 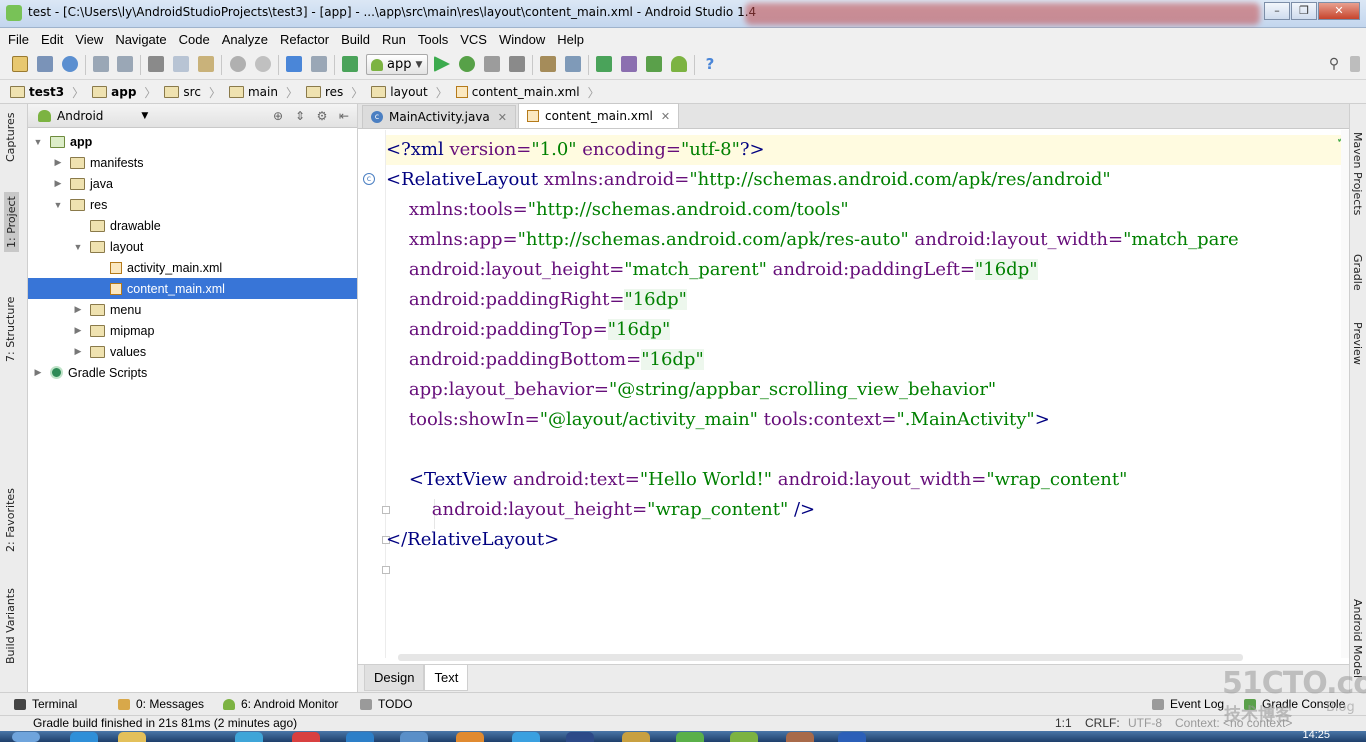 I want to click on vertical-scrollbar, so click(x=1345, y=394).